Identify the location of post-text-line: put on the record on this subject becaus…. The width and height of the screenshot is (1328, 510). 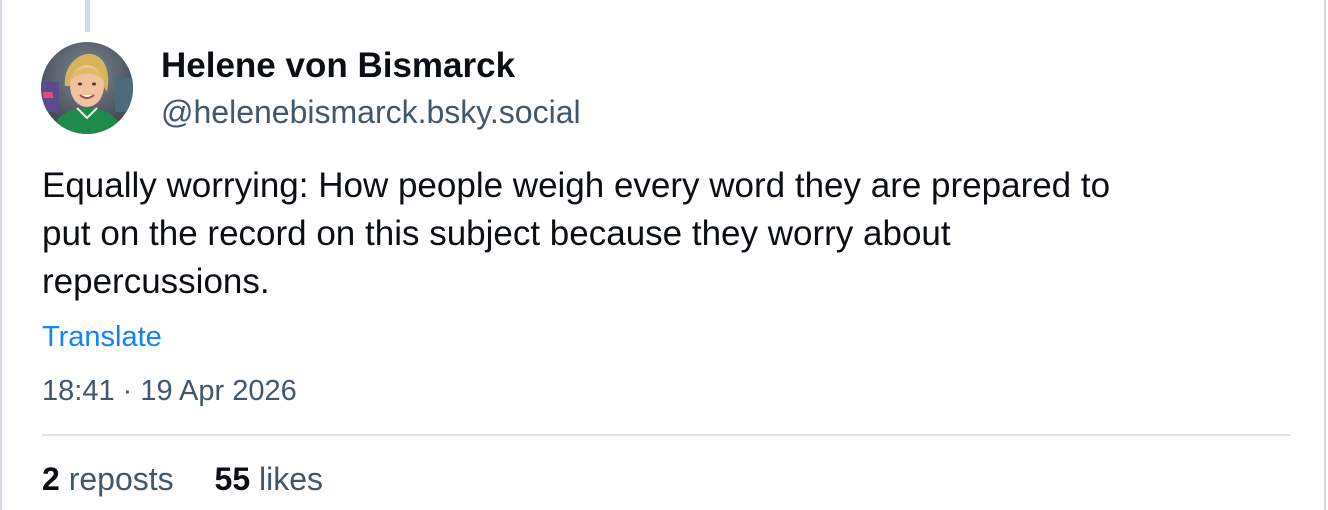
(496, 233).